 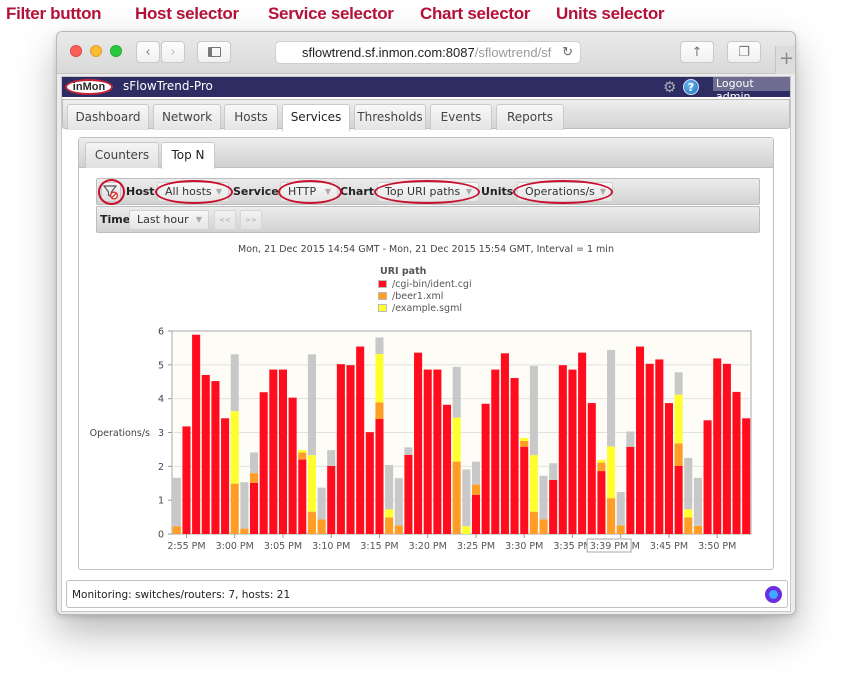 I want to click on plus-icon: +, so click(x=786, y=58).